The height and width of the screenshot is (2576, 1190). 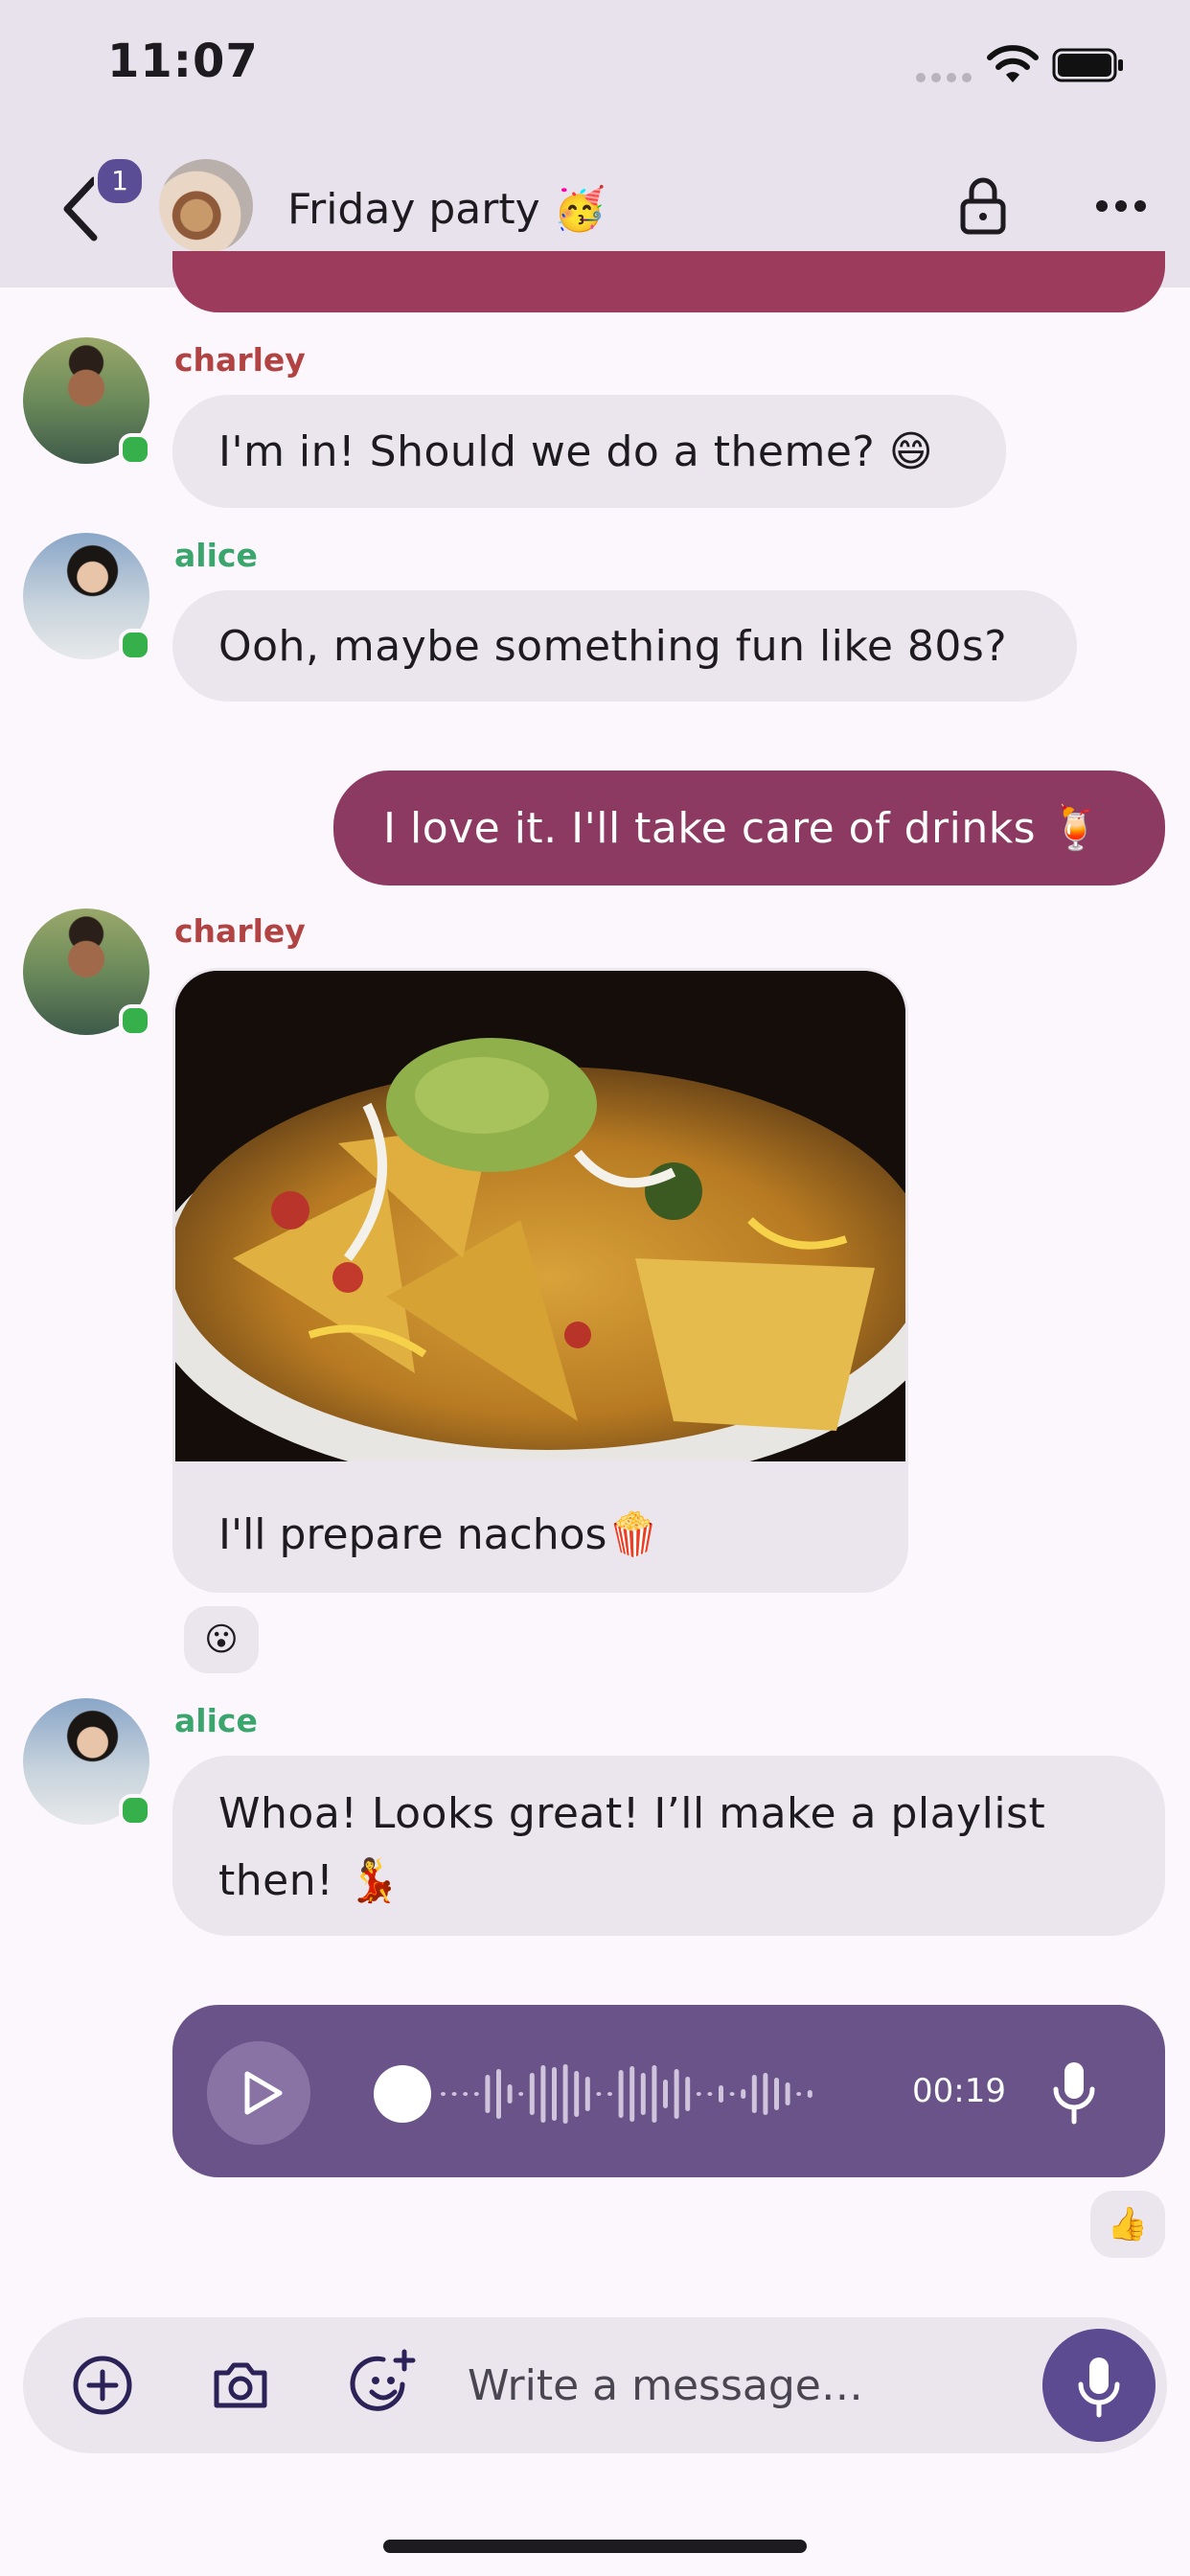 I want to click on microphone-icon, so click(x=1074, y=2093).